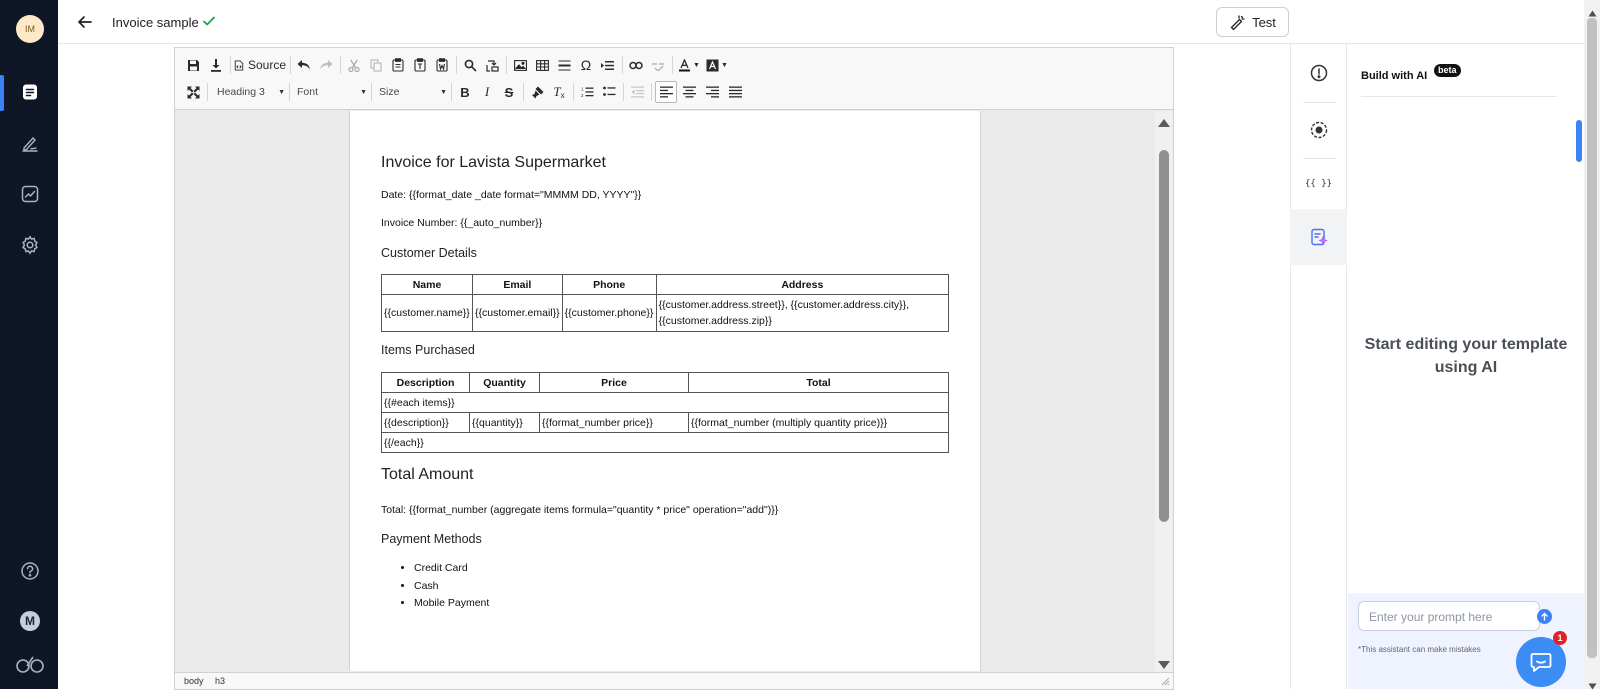  What do you see at coordinates (735, 92) in the screenshot?
I see `align-justify-icon` at bounding box center [735, 92].